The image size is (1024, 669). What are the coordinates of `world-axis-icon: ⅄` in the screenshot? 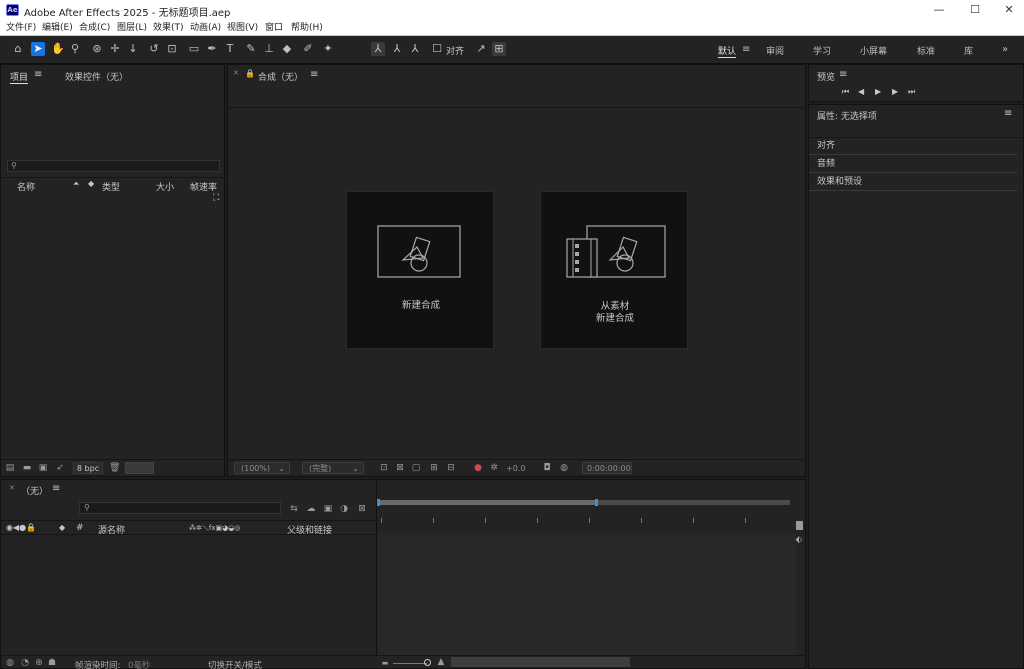 It's located at (397, 49).